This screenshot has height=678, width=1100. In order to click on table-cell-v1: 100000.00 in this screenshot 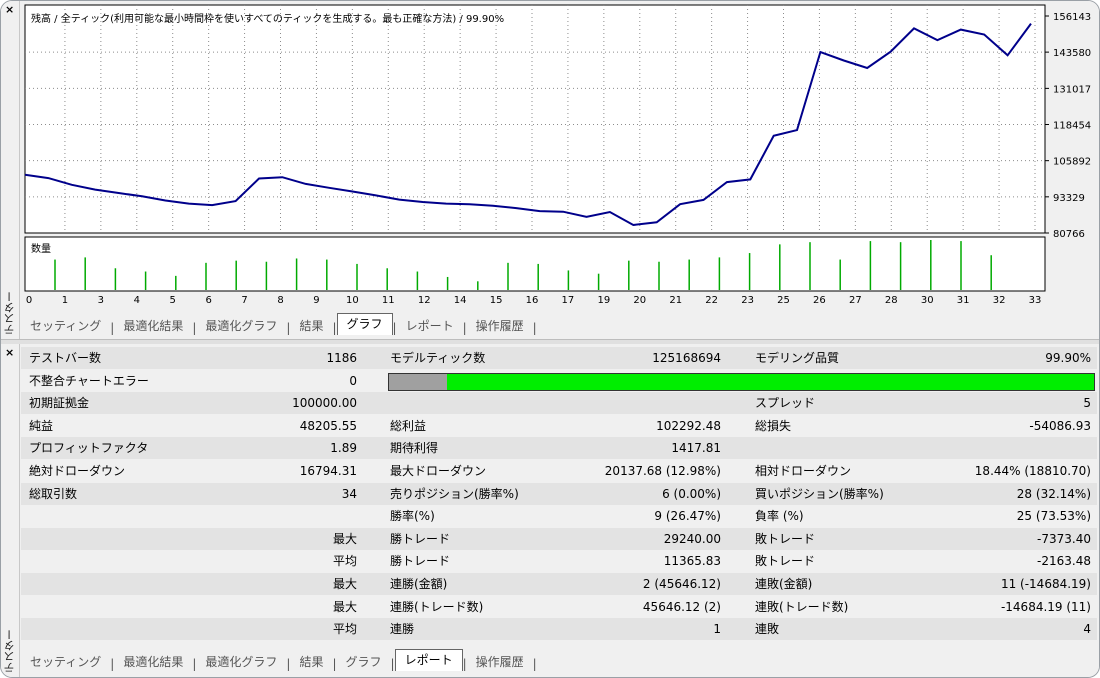, I will do `click(324, 403)`.